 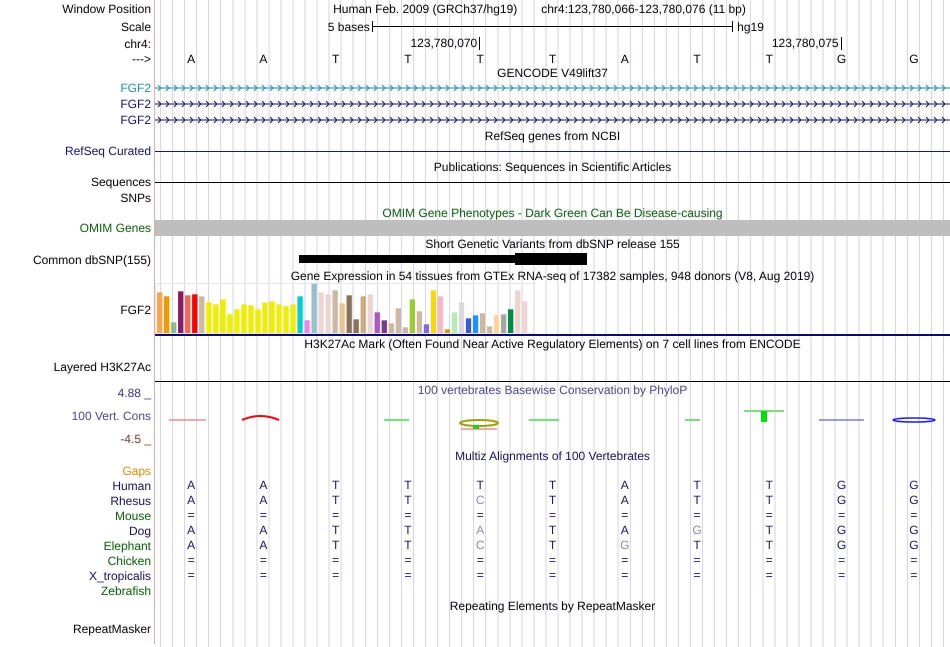 I want to click on track-title: H3K27Ac Mark (Often Found Near Active Regulatory Elements) on 7 cell lines from ENCODE, so click(x=552, y=343).